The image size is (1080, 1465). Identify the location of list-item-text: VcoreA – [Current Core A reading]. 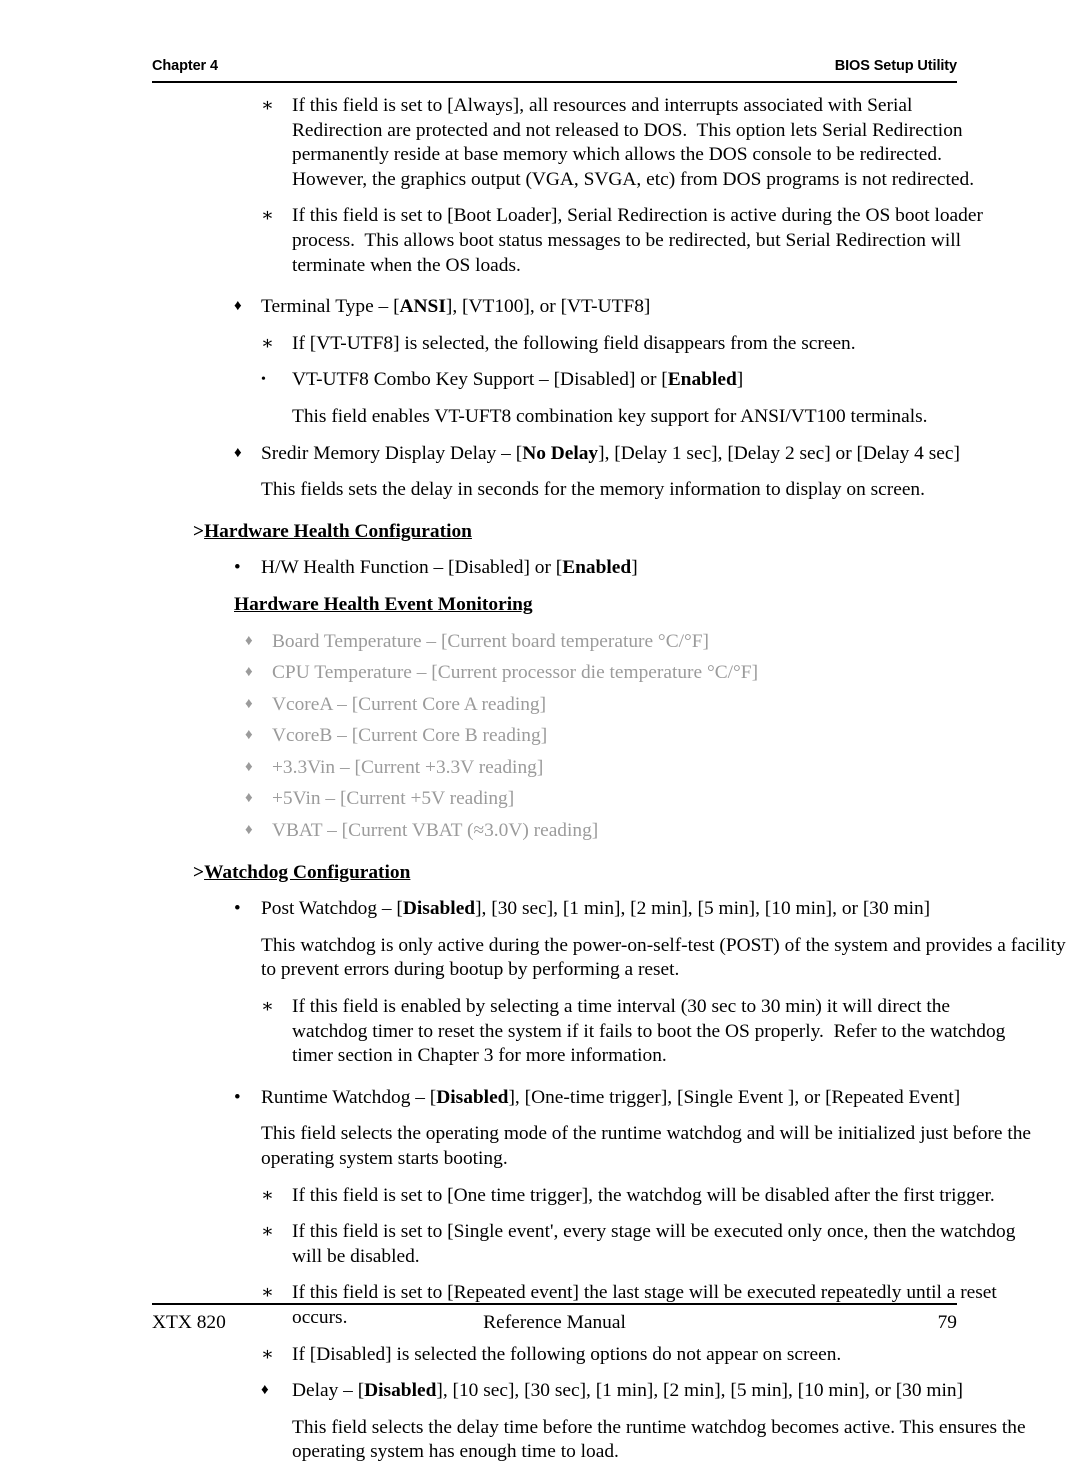
(409, 704).